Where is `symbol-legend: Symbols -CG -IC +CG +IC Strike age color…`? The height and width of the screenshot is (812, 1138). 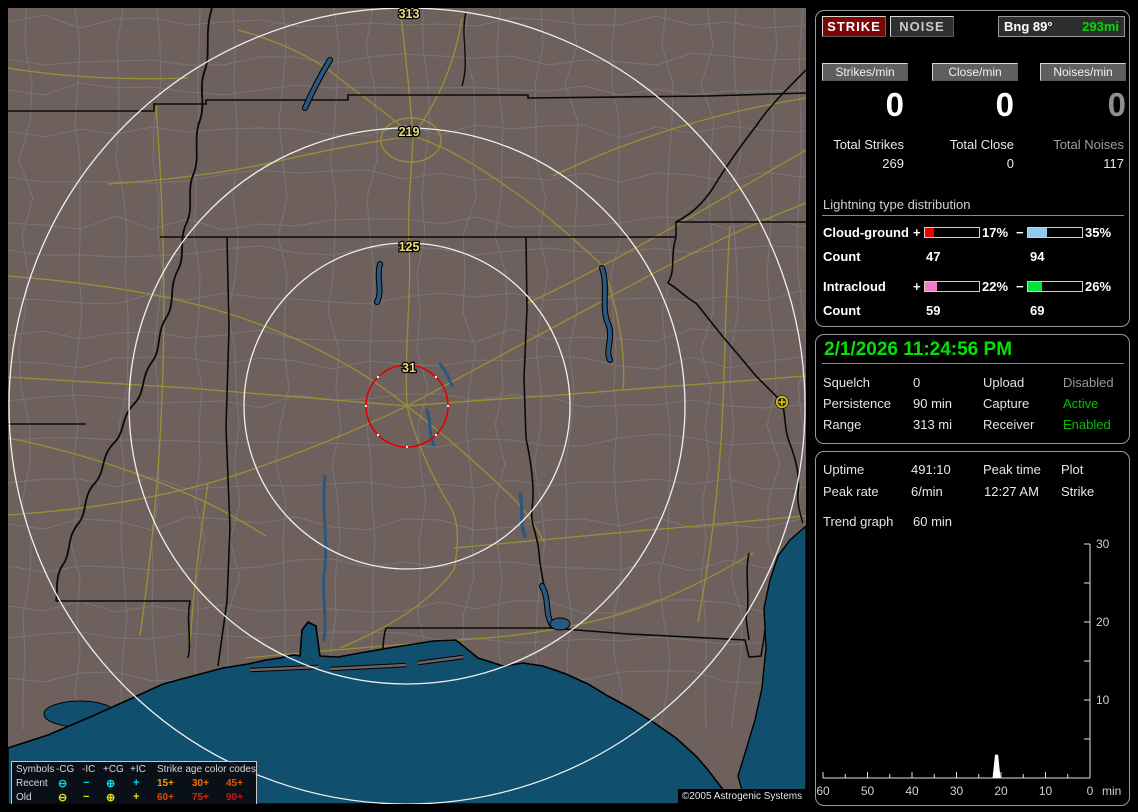 symbol-legend: Symbols -CG -IC +CG +IC Strike age color… is located at coordinates (134, 782).